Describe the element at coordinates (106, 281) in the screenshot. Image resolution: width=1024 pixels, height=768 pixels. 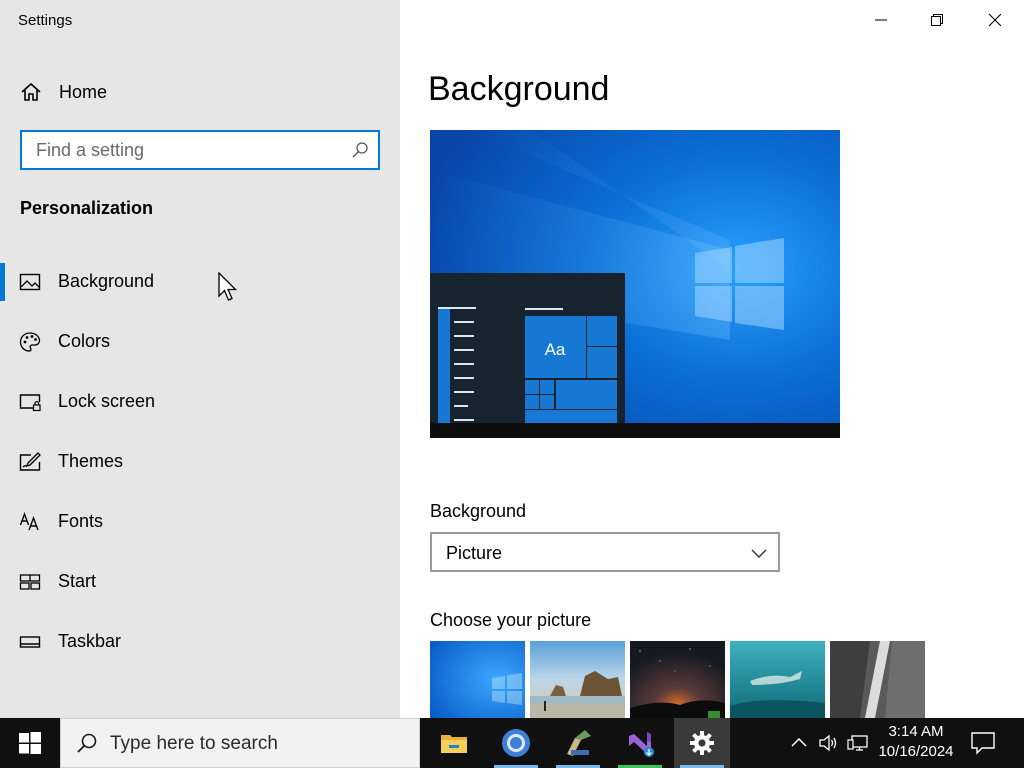
I see `sidebar-item-label: Background` at that location.